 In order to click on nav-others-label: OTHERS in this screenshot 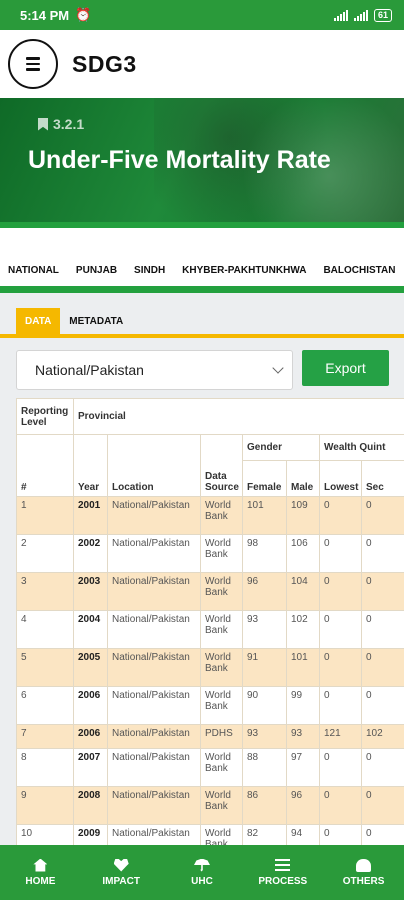, I will do `click(363, 881)`.